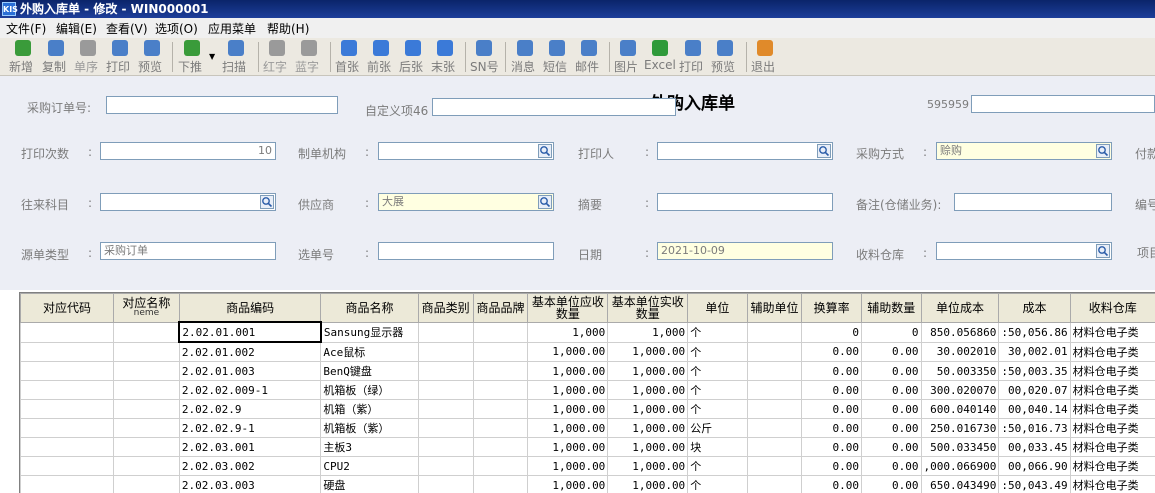  I want to click on column-header: 换算率, so click(832, 308).